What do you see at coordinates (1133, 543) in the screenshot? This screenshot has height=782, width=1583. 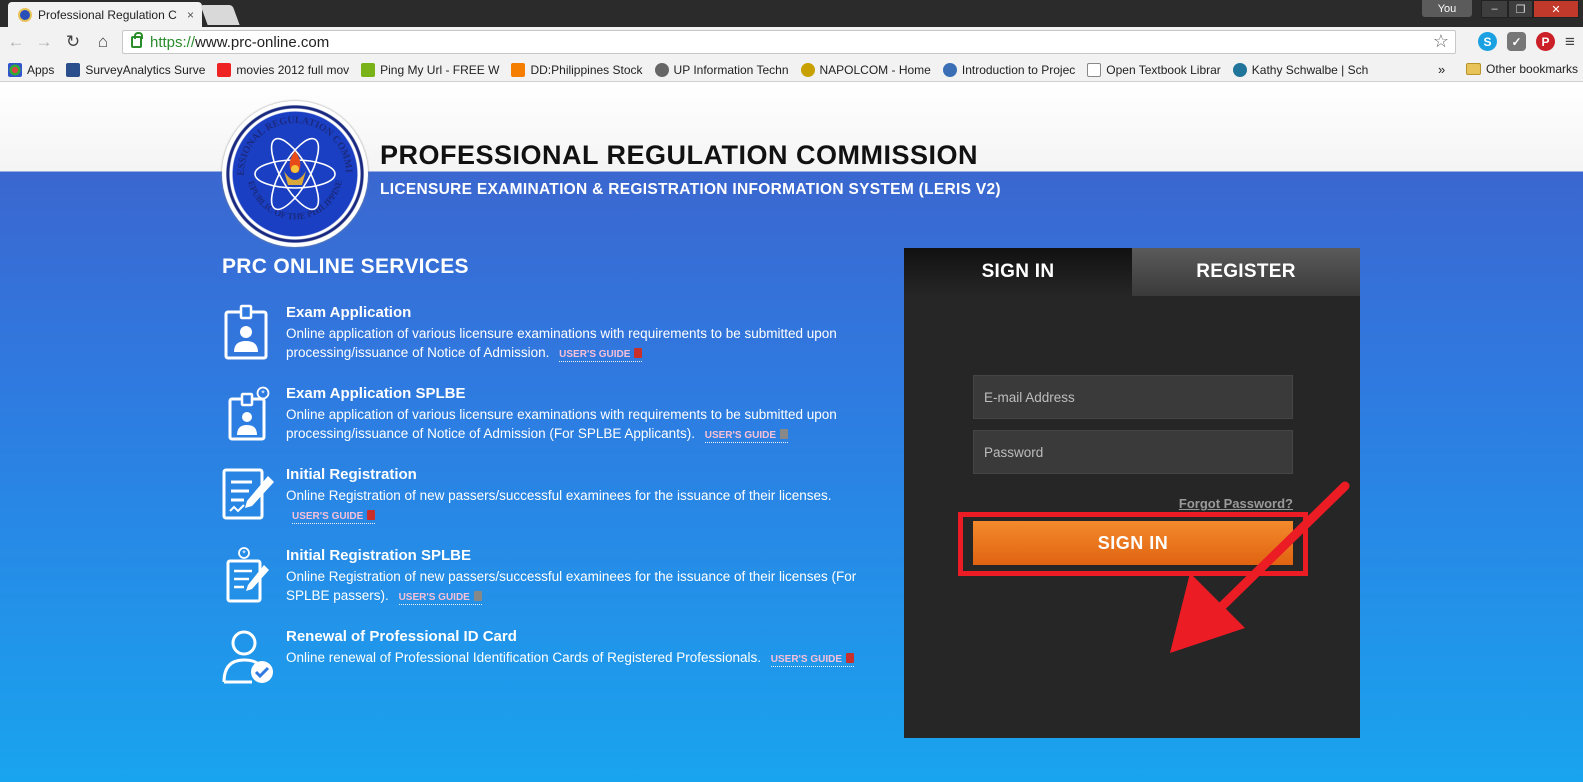 I see `sign-in-button: SIGN IN` at bounding box center [1133, 543].